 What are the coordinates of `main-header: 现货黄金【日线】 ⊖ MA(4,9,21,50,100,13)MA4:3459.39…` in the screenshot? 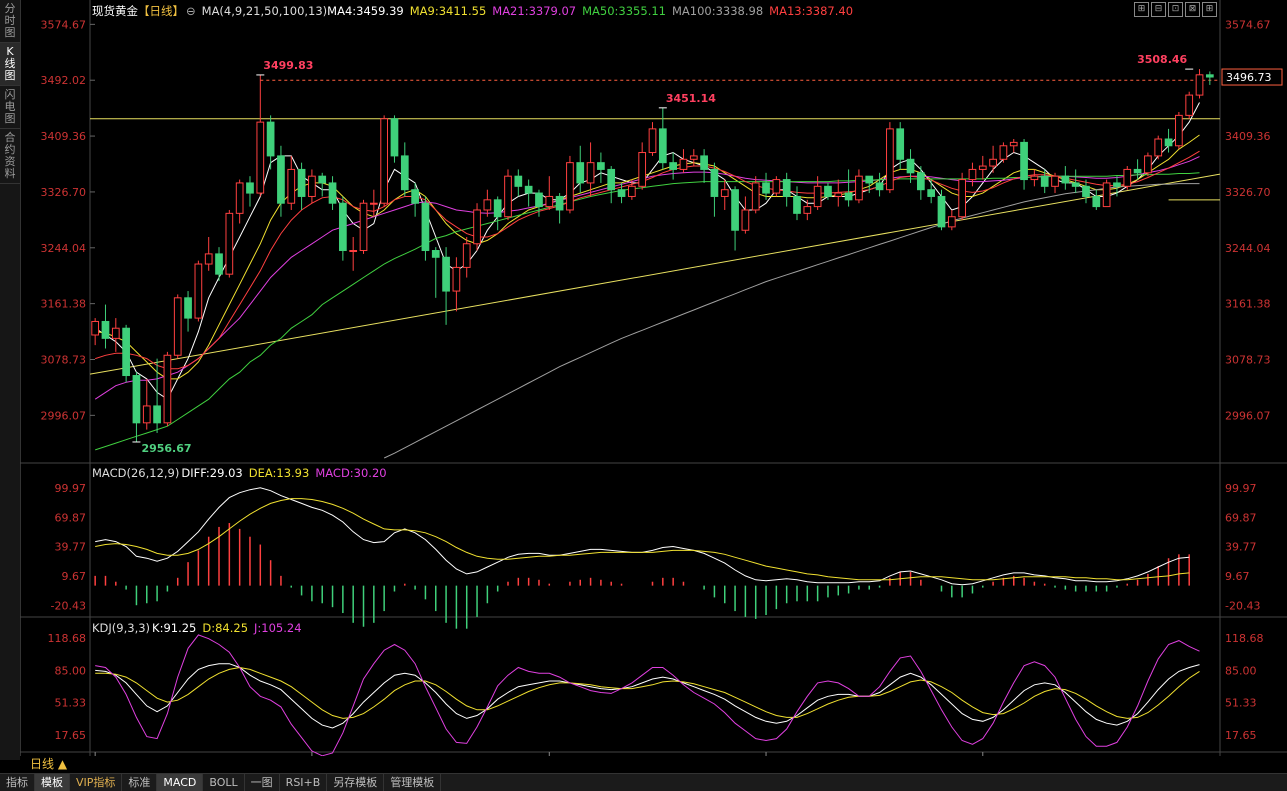 It's located at (478, 11).